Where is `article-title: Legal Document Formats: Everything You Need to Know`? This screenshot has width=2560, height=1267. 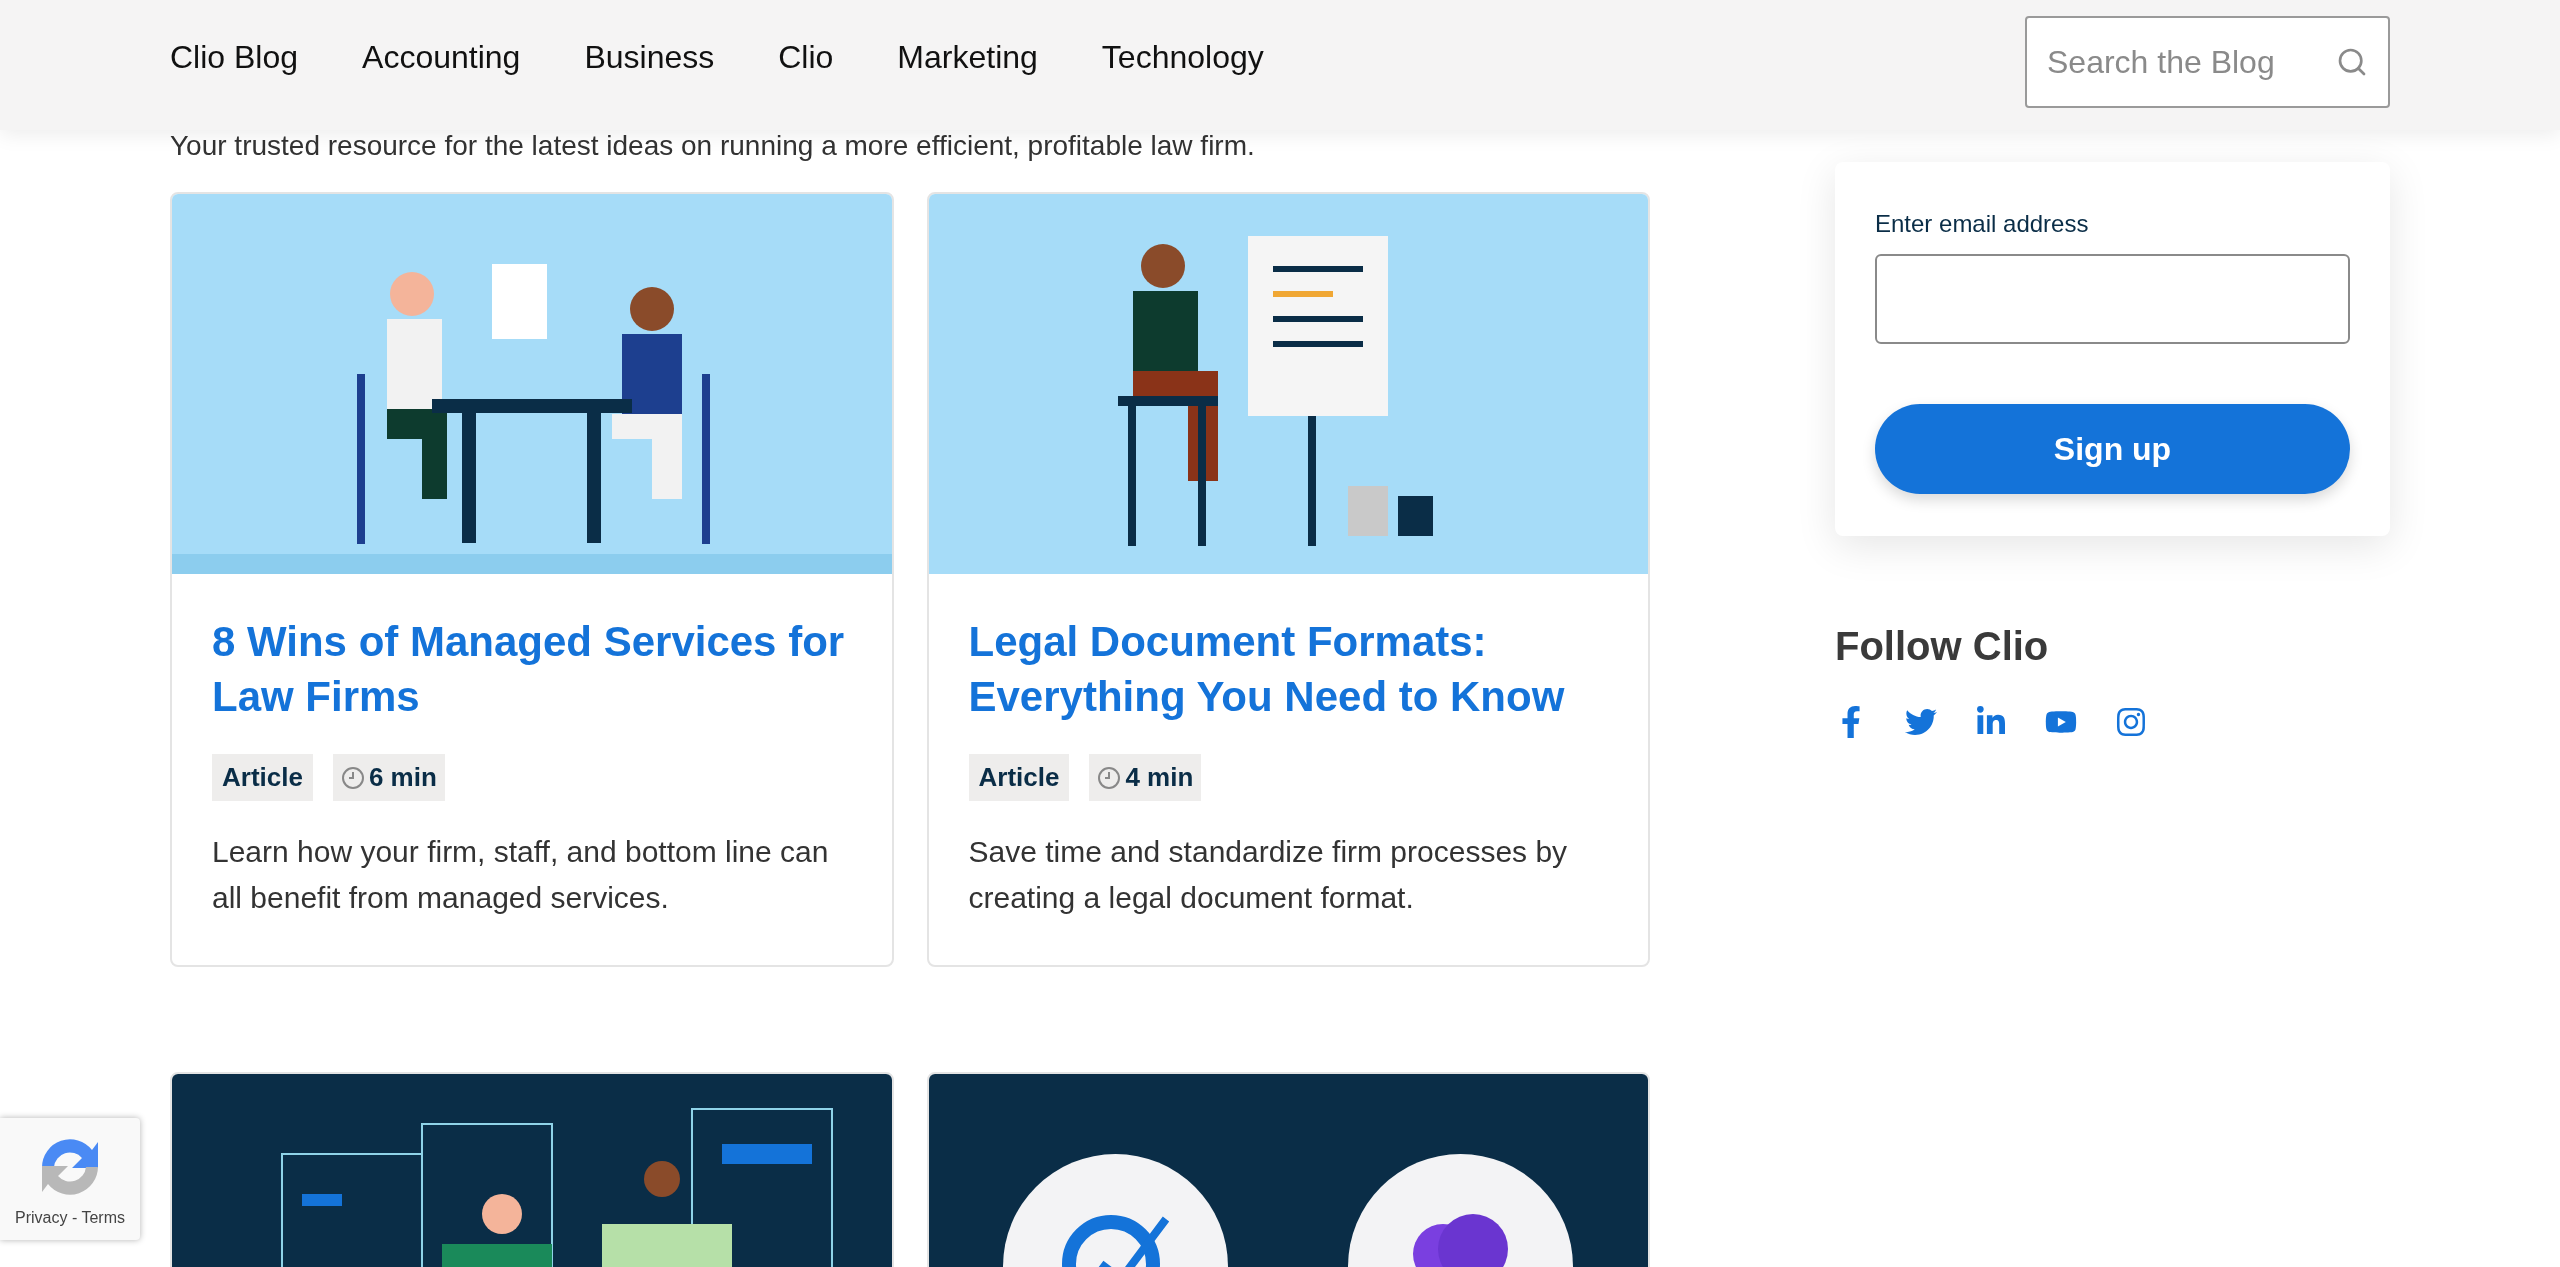 article-title: Legal Document Formats: Everything You Need to Know is located at coordinates (1288, 669).